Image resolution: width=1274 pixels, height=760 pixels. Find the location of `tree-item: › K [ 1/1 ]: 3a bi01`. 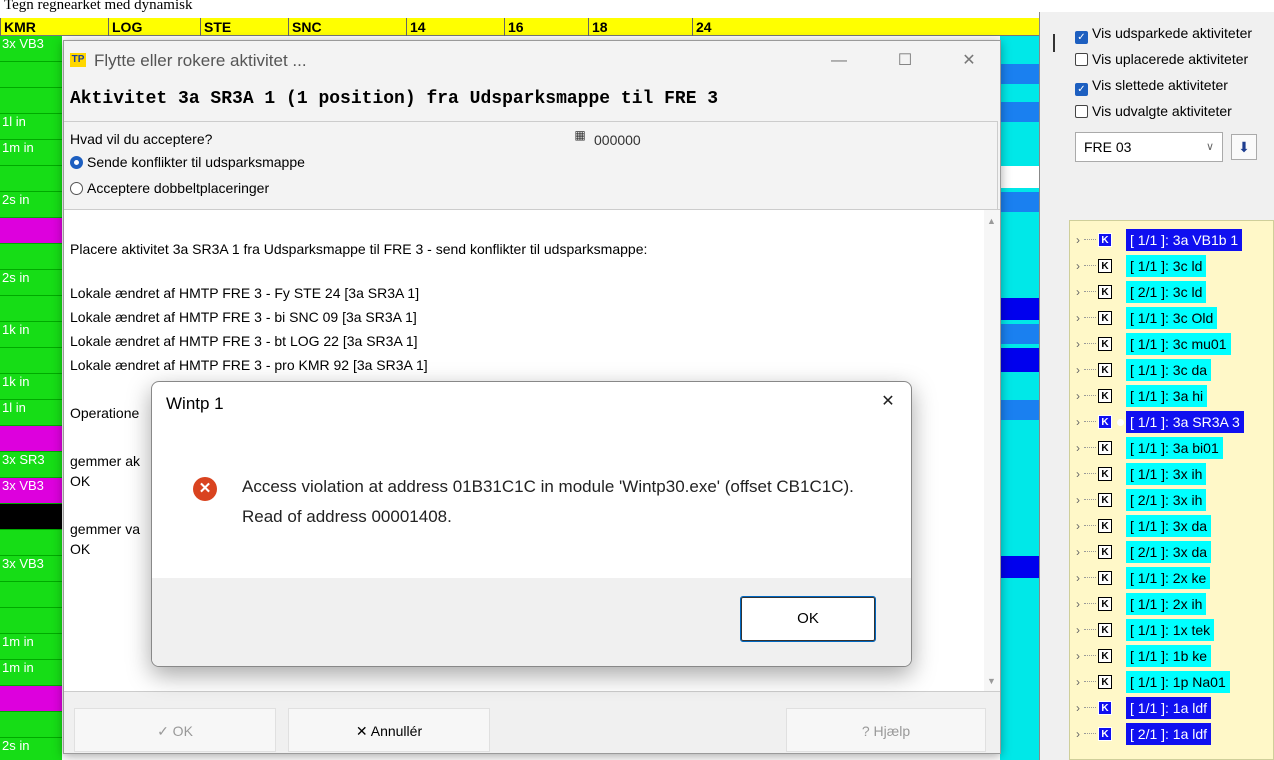

tree-item: › K [ 1/1 ]: 3a bi01 is located at coordinates (1171, 448).